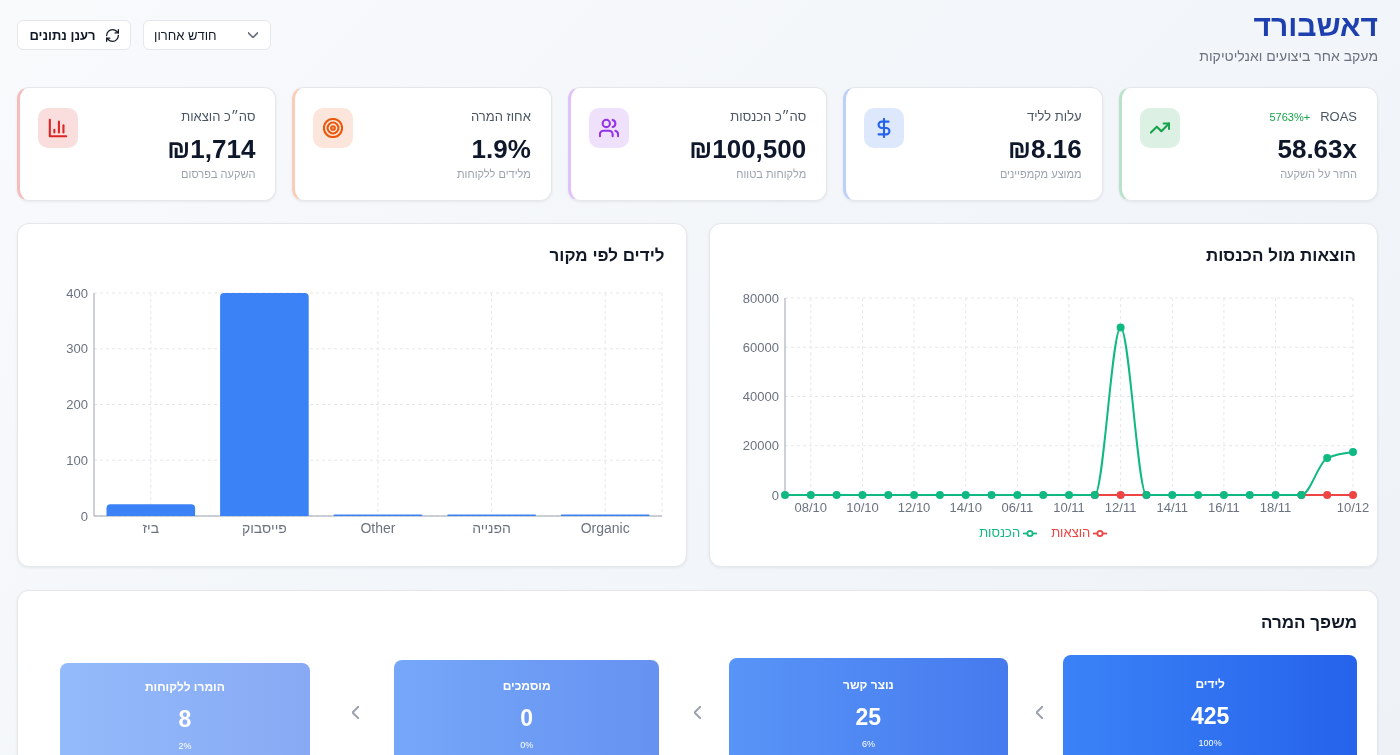 The width and height of the screenshot is (1400, 755). Describe the element at coordinates (1275, 507) in the screenshot. I see `axis-label: 18/11` at that location.